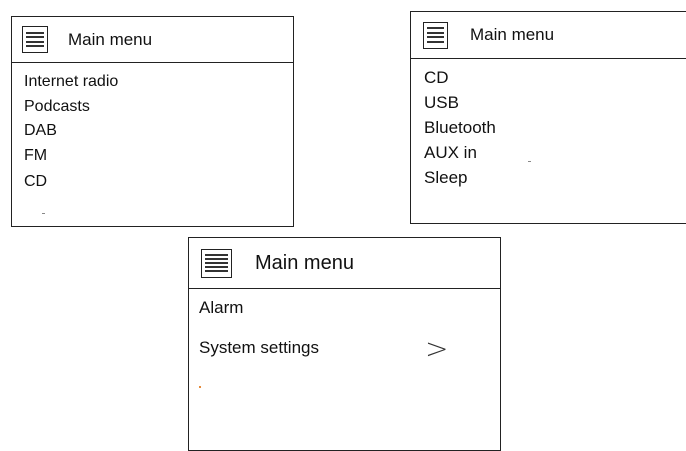  What do you see at coordinates (460, 128) in the screenshot?
I see `menu-item-bluetooth: Bluetooth` at bounding box center [460, 128].